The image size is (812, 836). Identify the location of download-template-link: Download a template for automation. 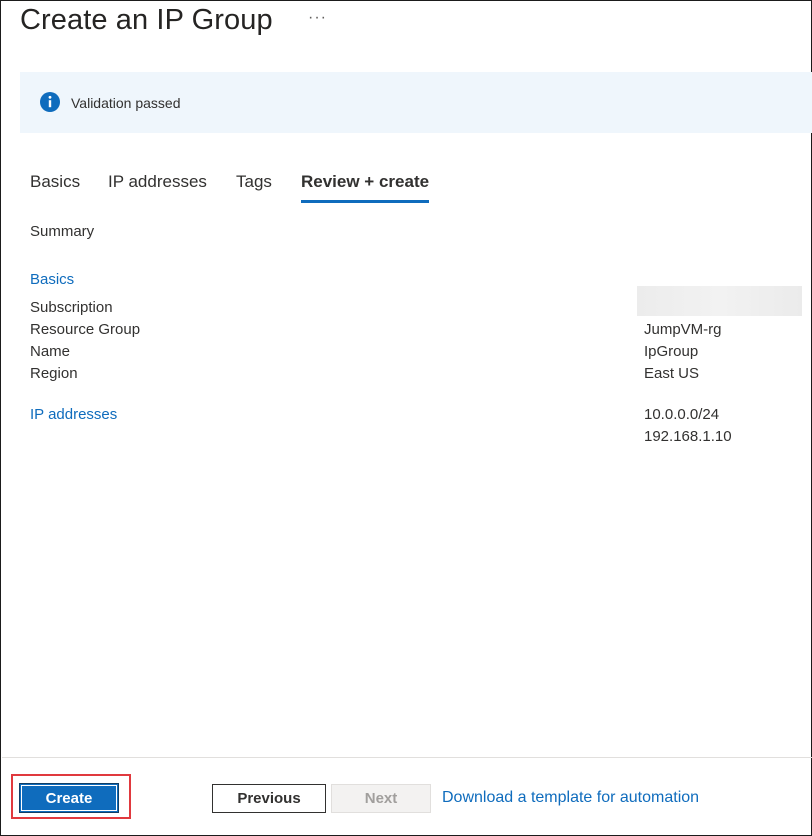
(570, 798).